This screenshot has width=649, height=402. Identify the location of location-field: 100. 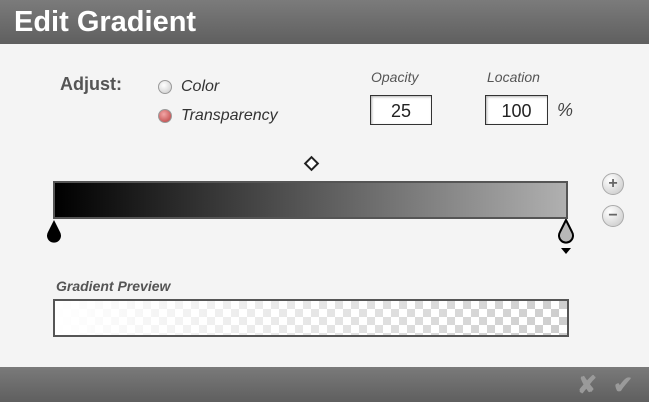
(516, 110).